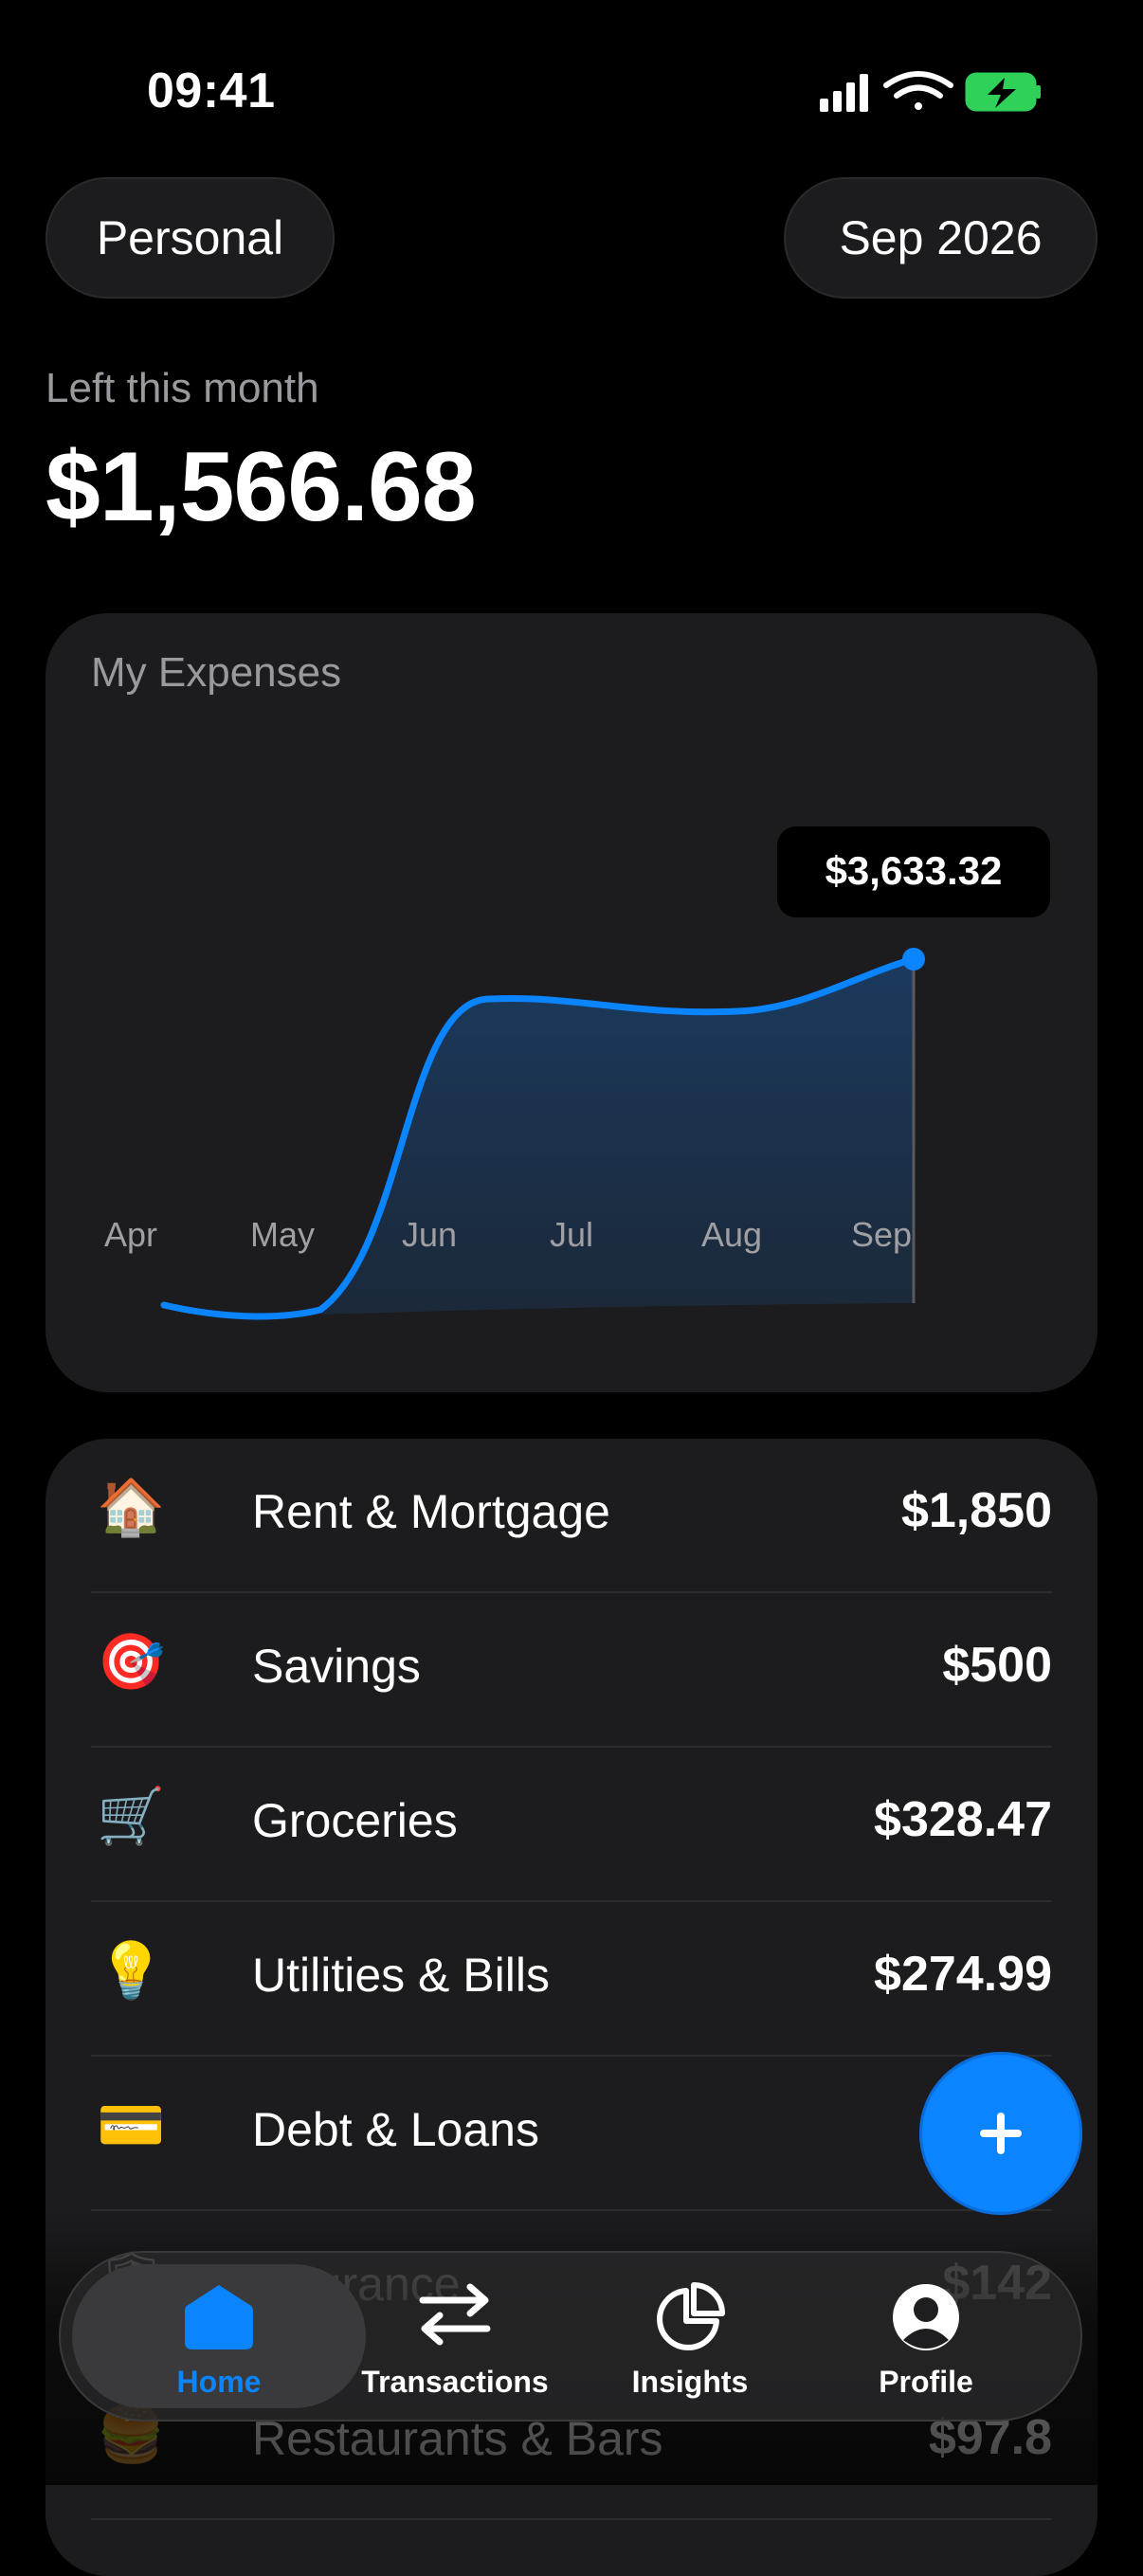  I want to click on x-axis-label: Jun, so click(429, 1234).